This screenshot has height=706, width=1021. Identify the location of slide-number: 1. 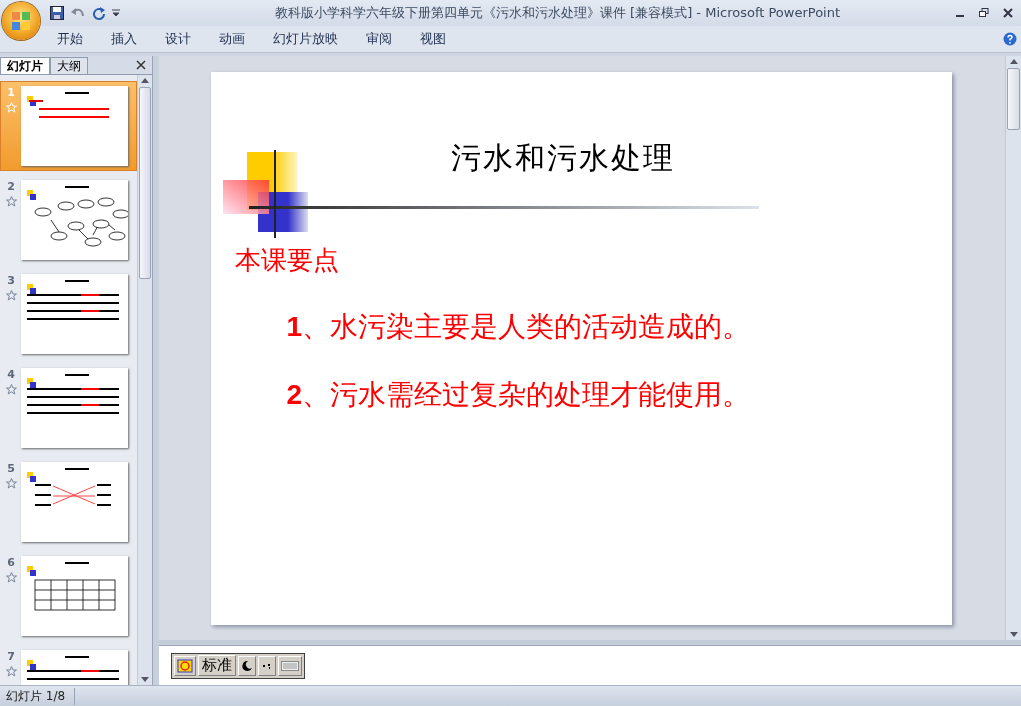
(11, 92).